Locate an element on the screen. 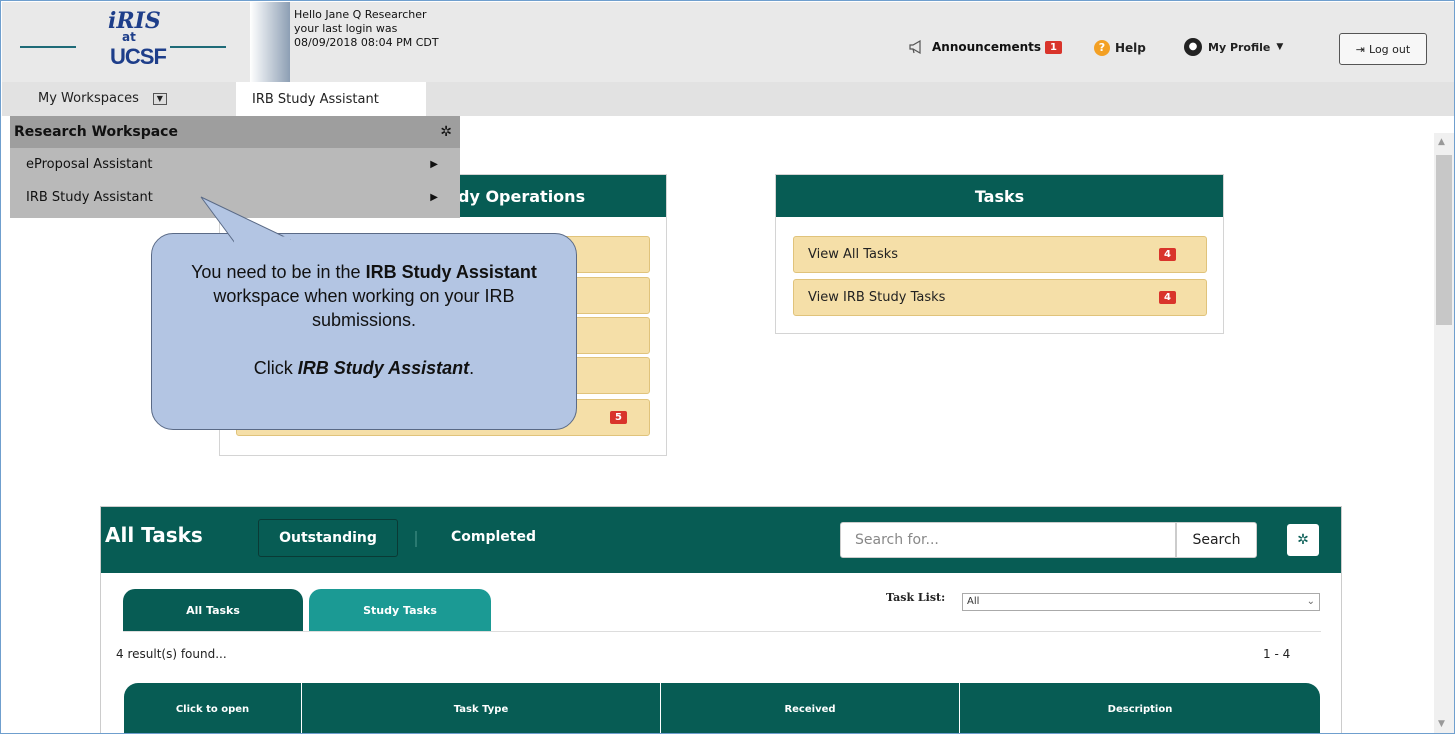  task-list-value: All is located at coordinates (973, 601).